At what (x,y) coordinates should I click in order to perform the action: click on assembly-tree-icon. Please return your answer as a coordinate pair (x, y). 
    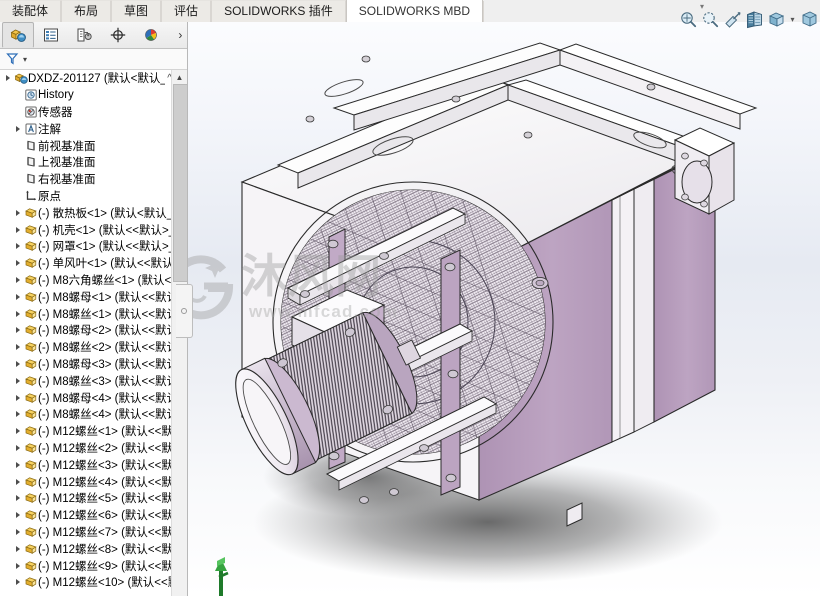
    Looking at the image, I should click on (18, 35).